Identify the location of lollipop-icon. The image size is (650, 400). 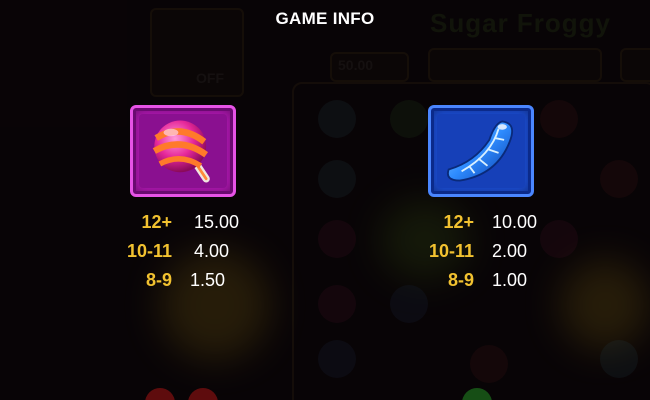
(181, 151).